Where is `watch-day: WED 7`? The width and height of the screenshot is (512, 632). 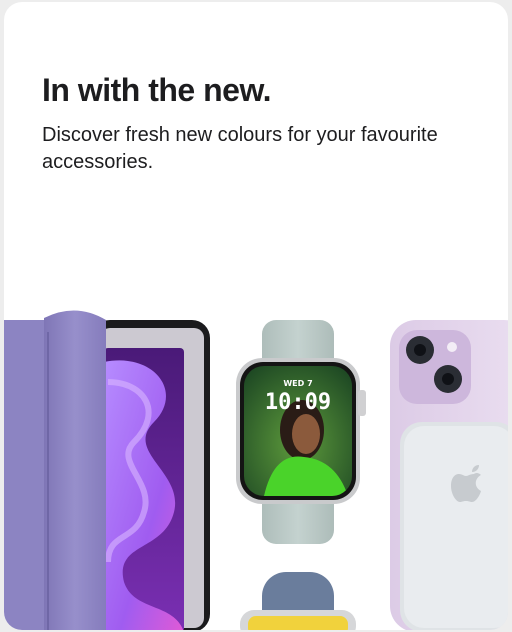 watch-day: WED 7 is located at coordinates (297, 383).